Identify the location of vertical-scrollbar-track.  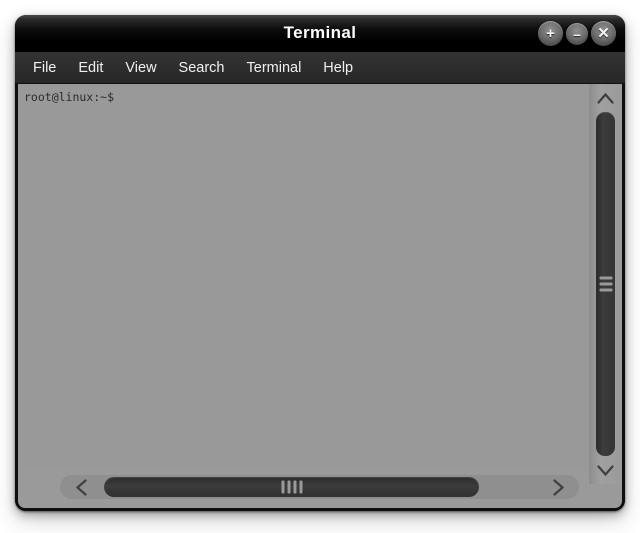
(605, 284).